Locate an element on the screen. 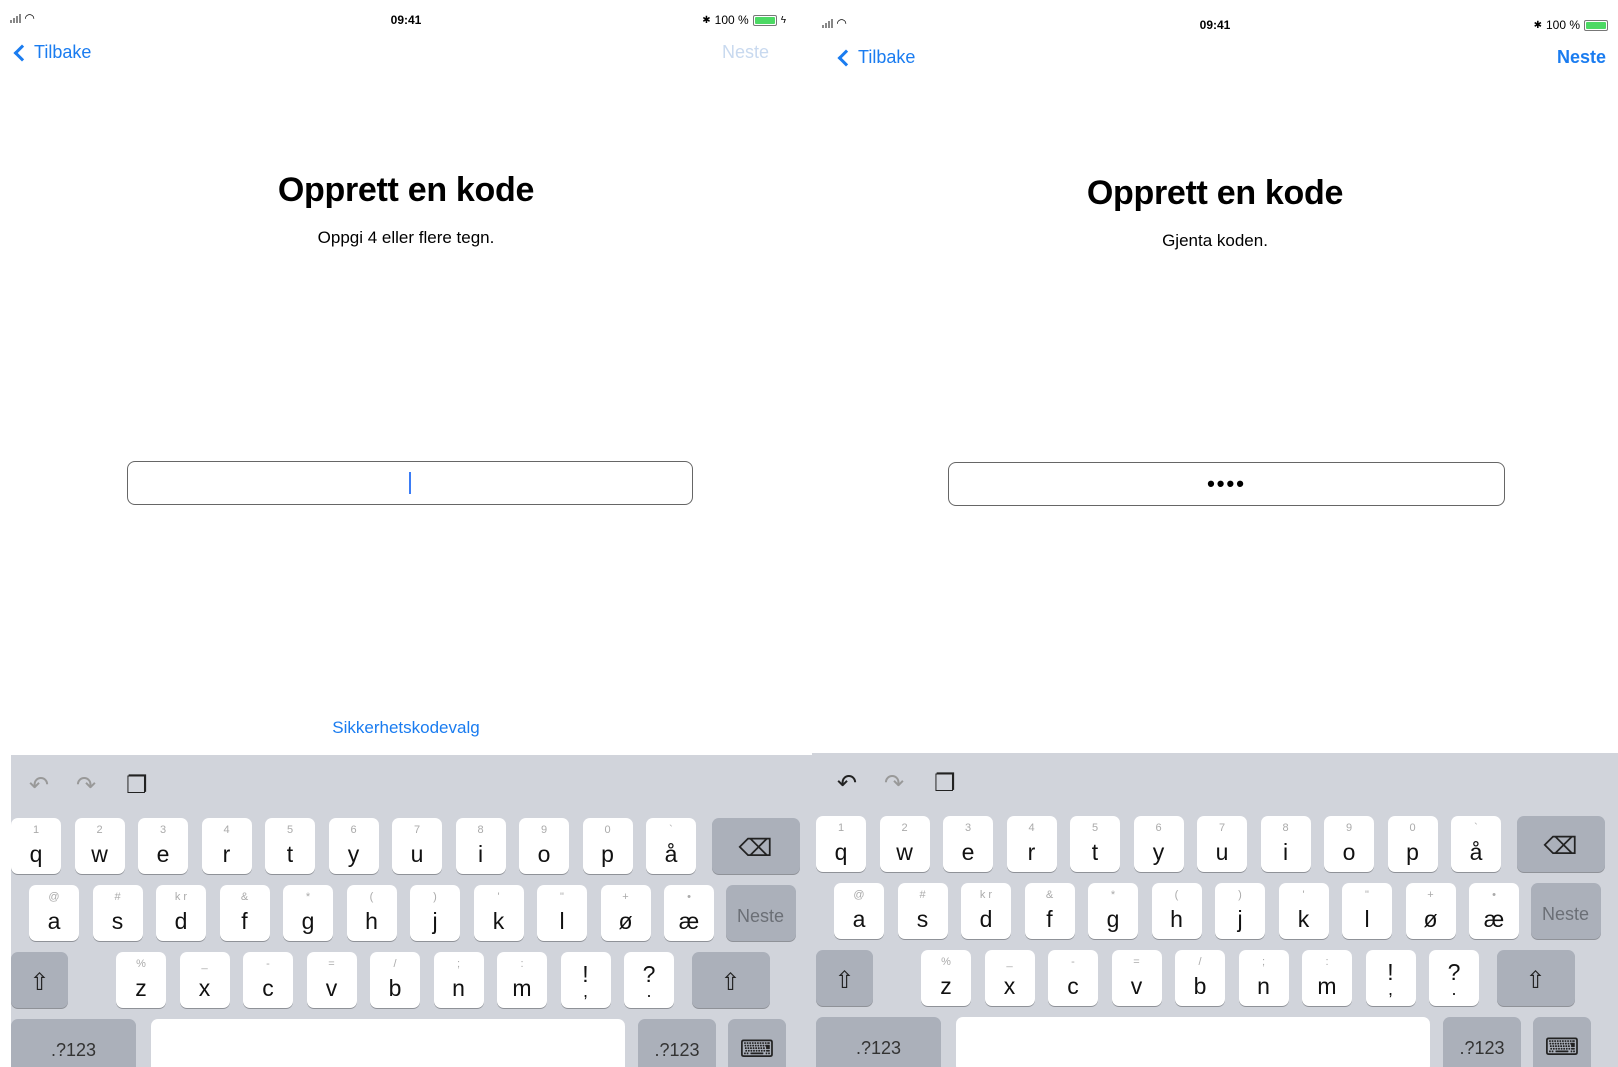  key-label: e is located at coordinates (163, 854).